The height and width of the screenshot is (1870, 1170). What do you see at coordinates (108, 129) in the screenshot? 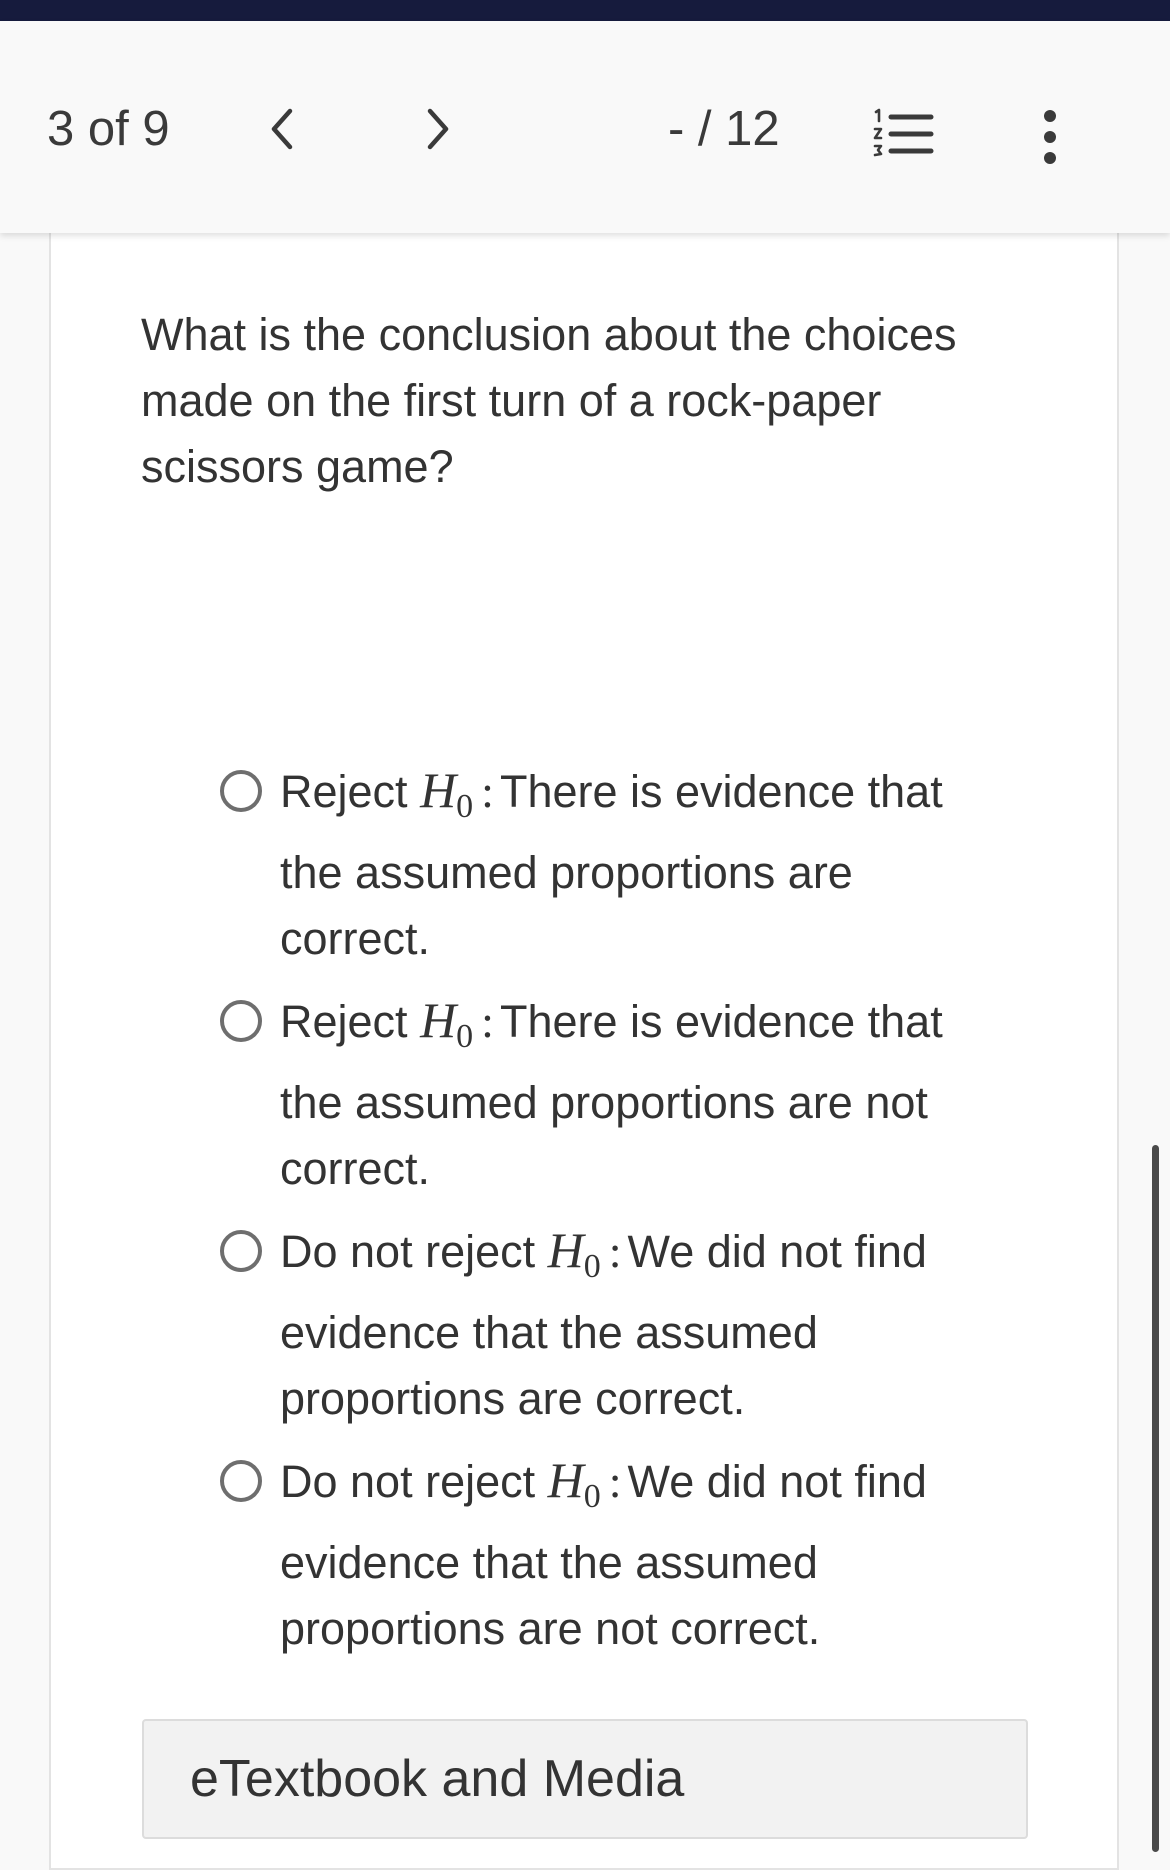
I see `question-counter: 3 of 9` at bounding box center [108, 129].